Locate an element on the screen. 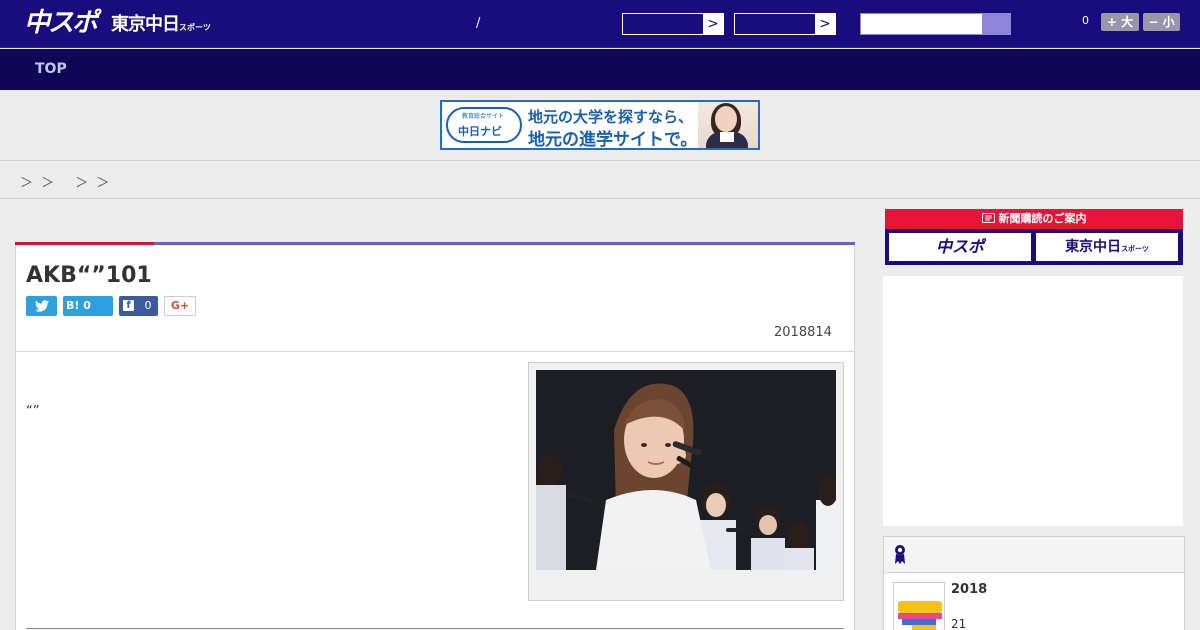  concert-photo-image is located at coordinates (686, 470).